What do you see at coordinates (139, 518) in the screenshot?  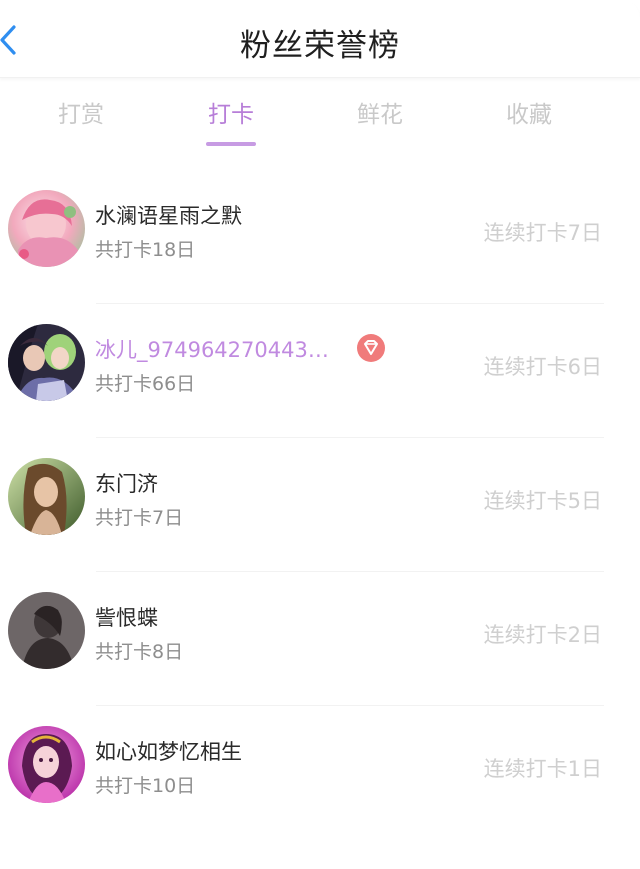 I see `total-checkins: 共打卡7日` at bounding box center [139, 518].